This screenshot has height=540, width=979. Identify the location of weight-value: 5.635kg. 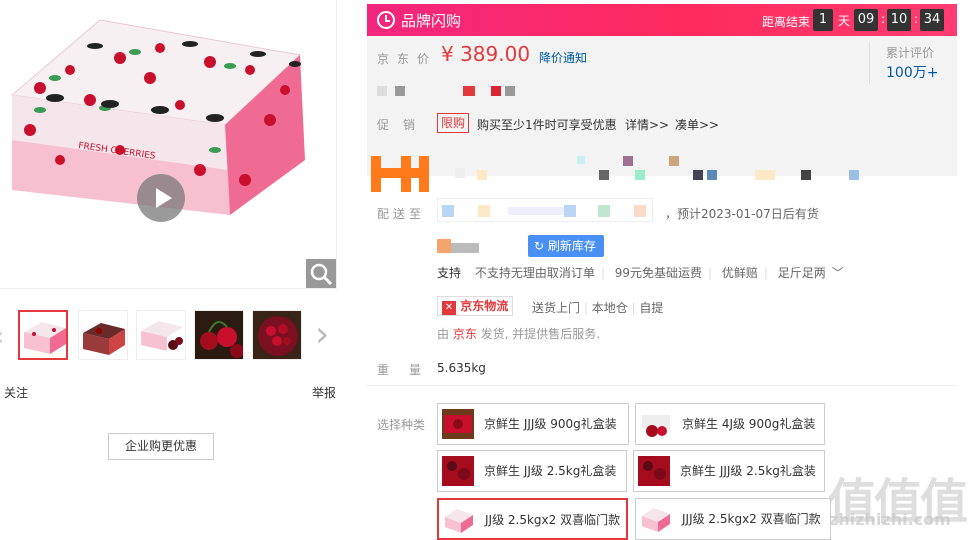
(461, 368).